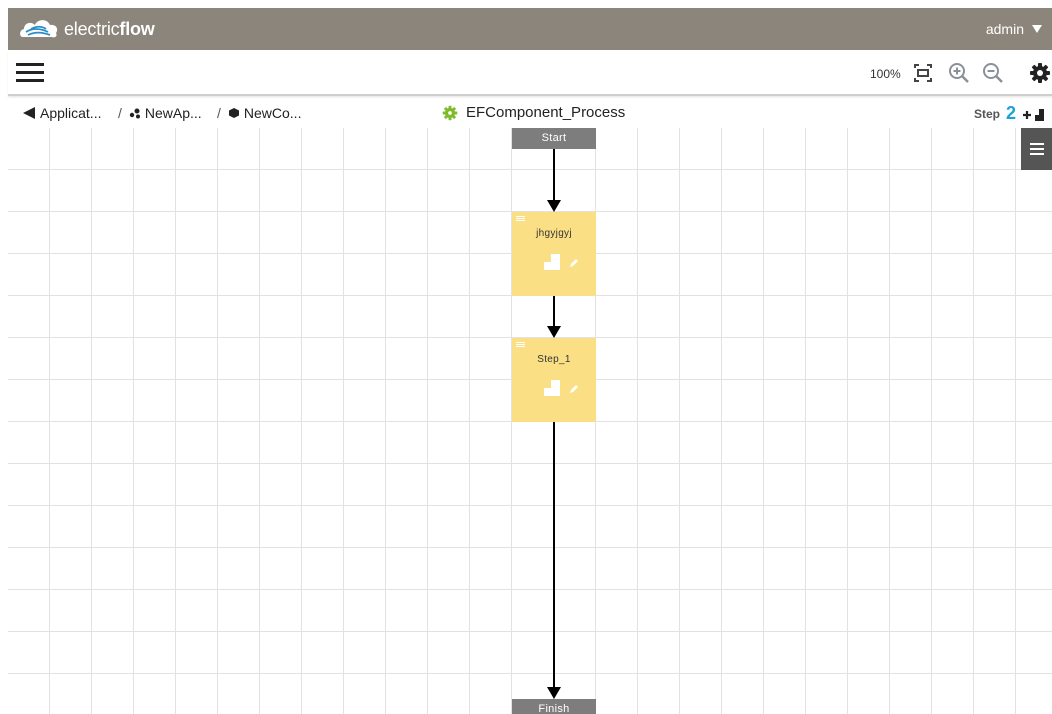 This screenshot has width=1052, height=714. Describe the element at coordinates (1037, 29) in the screenshot. I see `caret-down-icon` at that location.